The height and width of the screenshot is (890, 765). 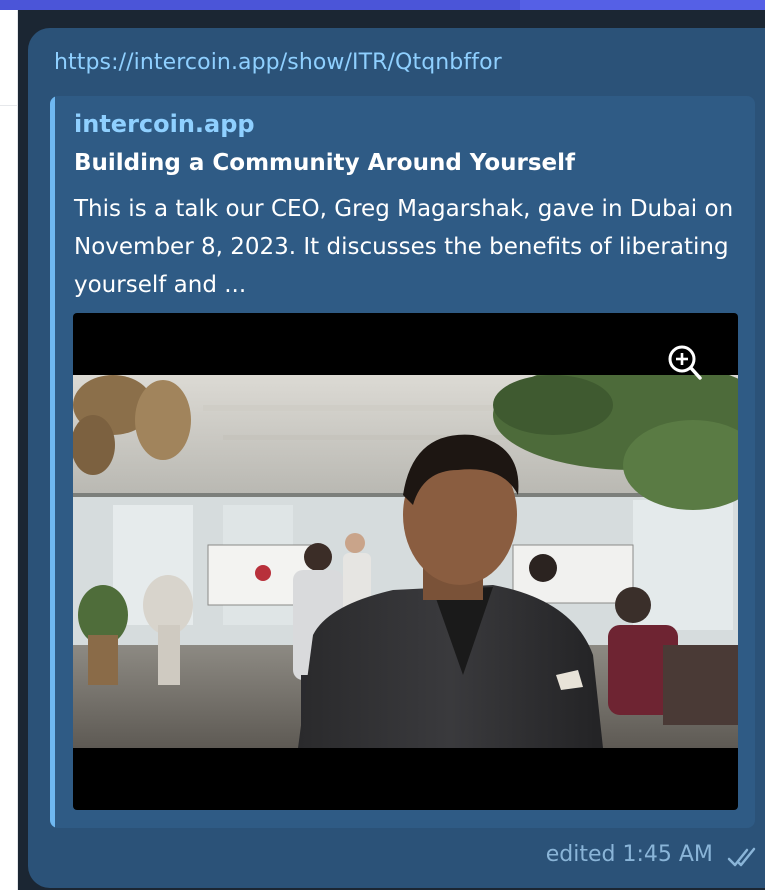 I want to click on double-check-icon, so click(x=741, y=856).